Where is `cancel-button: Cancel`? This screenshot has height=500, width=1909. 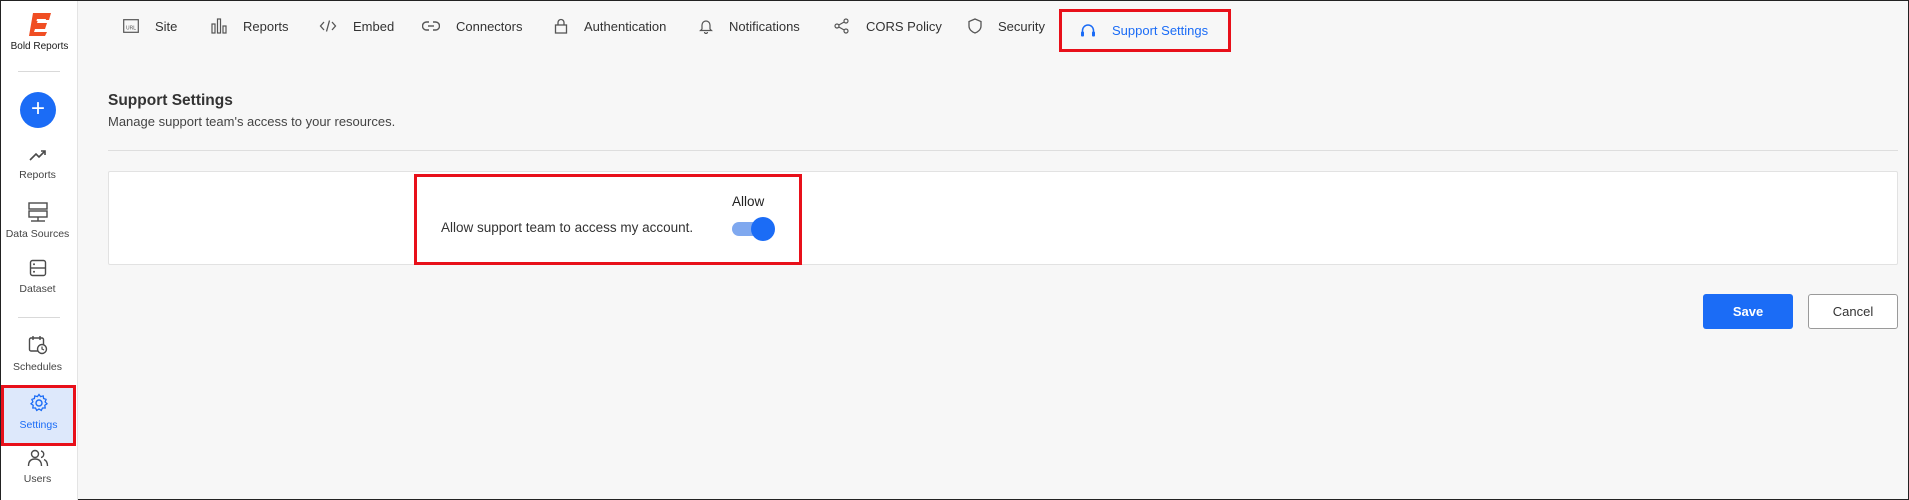 cancel-button: Cancel is located at coordinates (1853, 311).